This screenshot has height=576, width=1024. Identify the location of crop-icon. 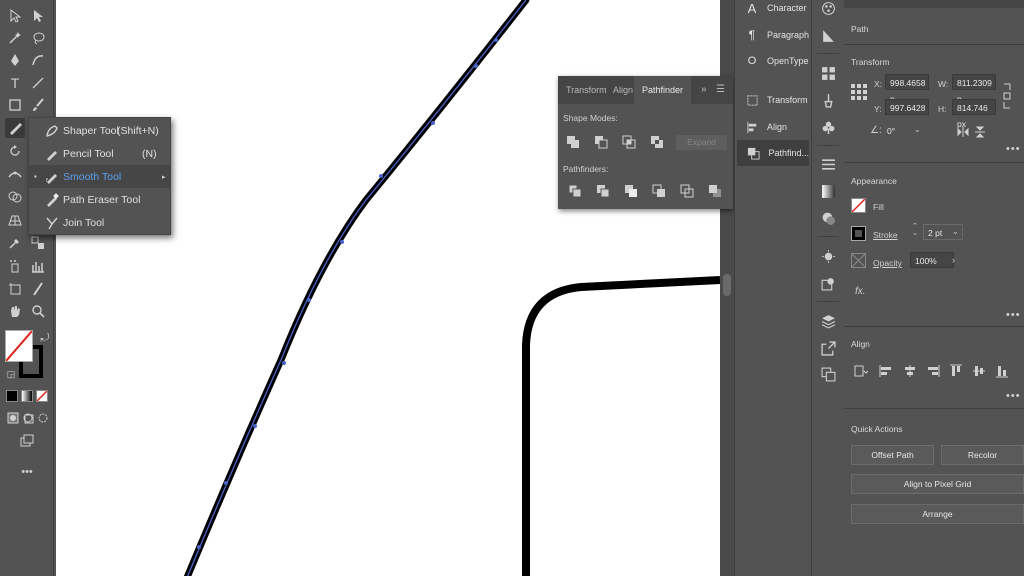
(659, 191).